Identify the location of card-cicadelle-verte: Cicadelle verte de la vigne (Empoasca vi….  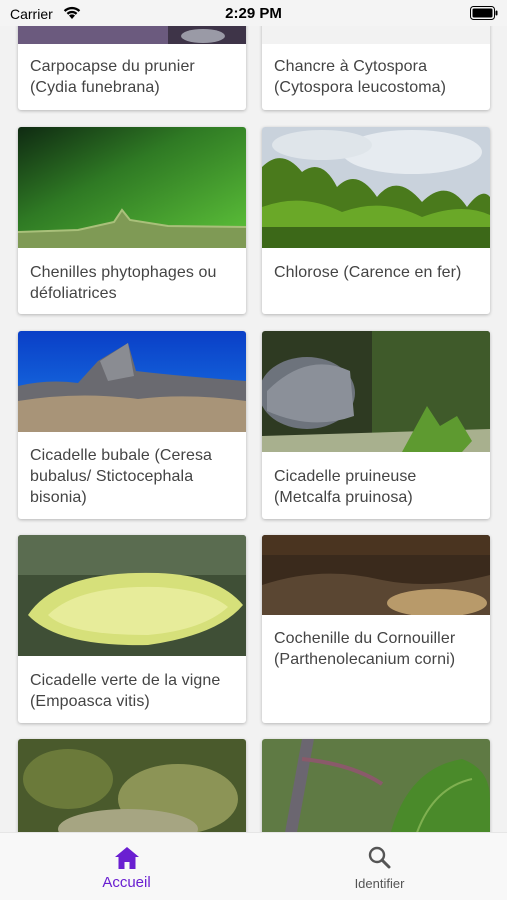
(132, 629).